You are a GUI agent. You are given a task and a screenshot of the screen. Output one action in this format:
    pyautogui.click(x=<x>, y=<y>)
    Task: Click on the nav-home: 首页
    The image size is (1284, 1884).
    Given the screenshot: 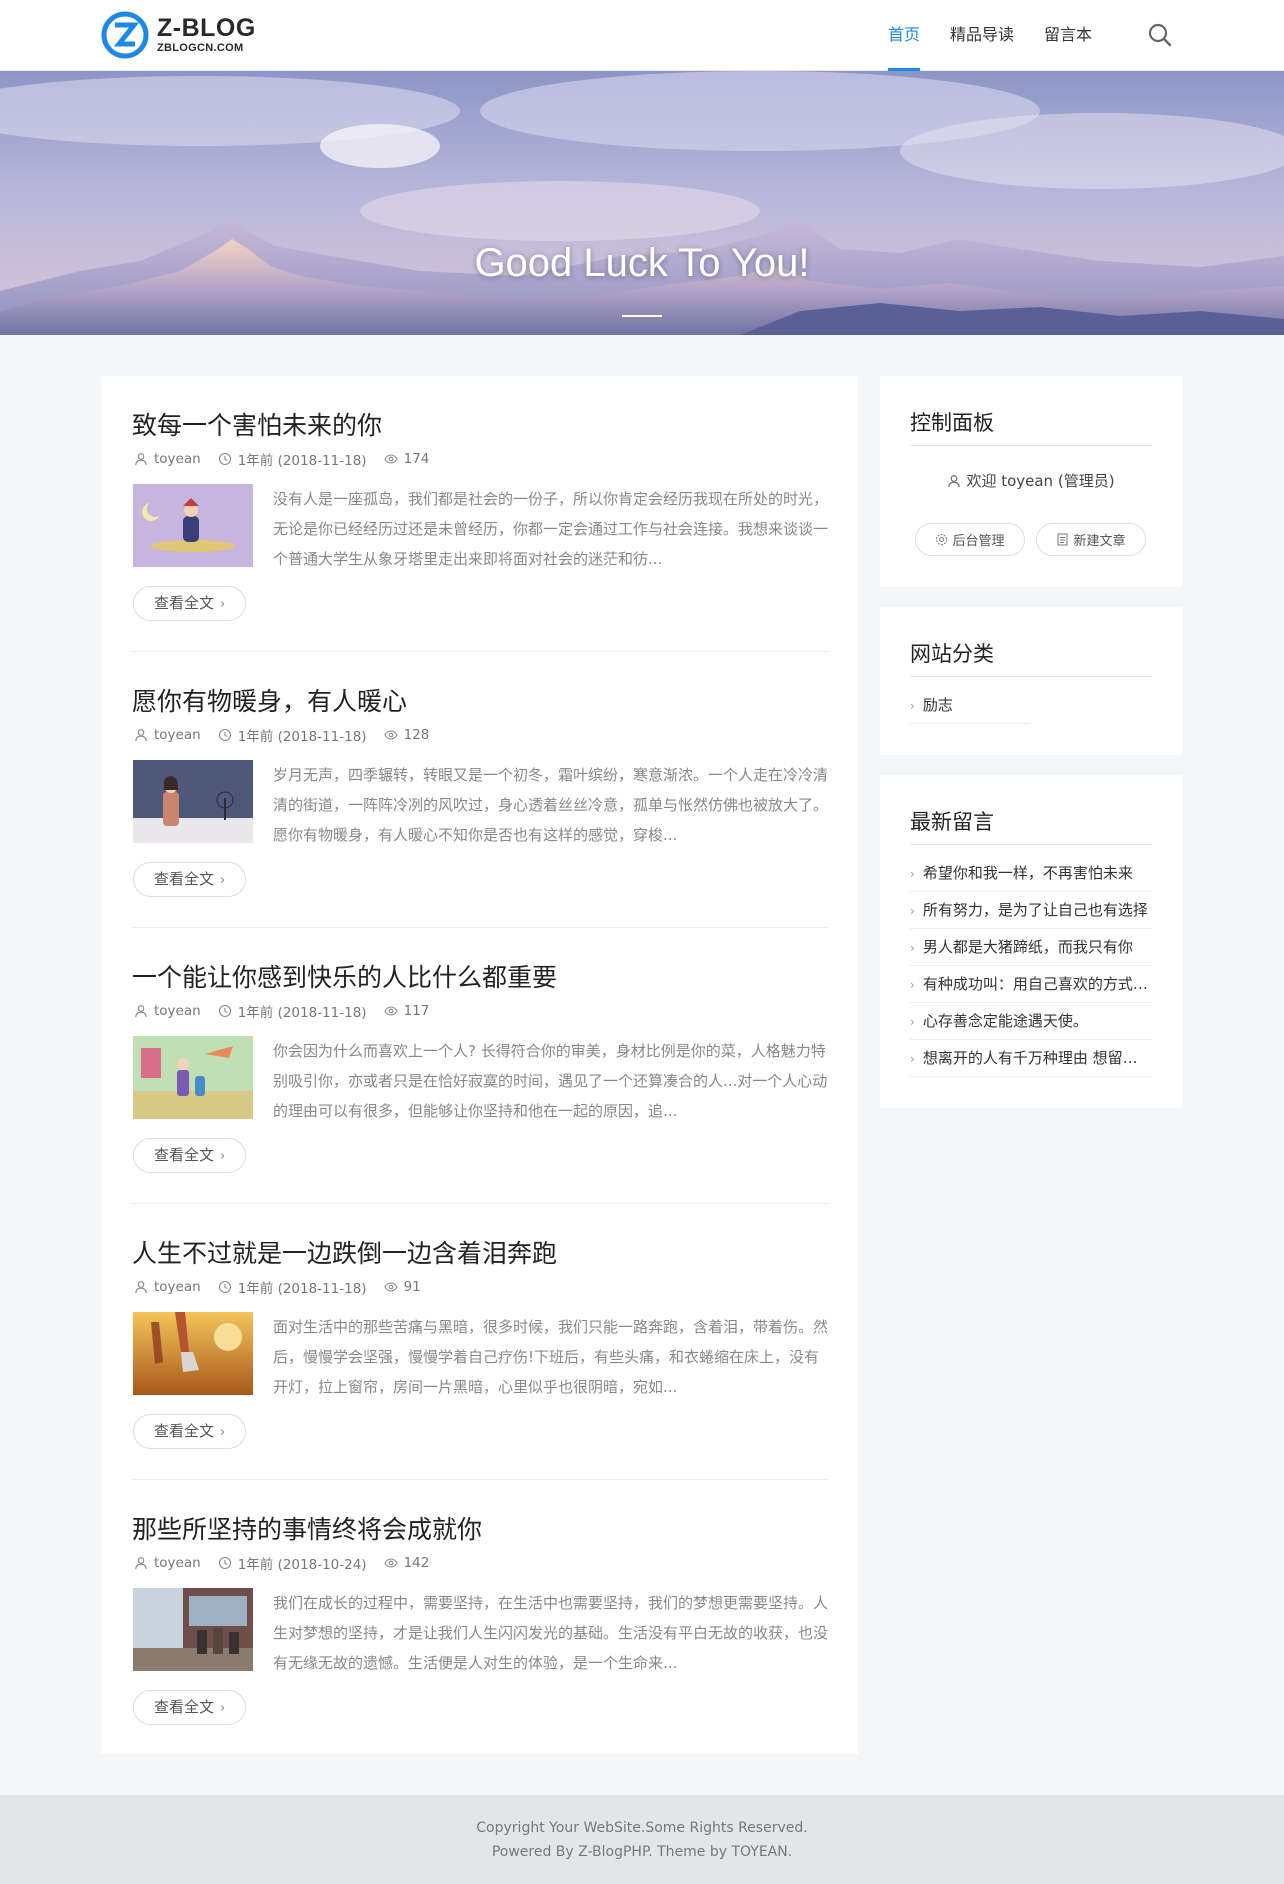 What is the action you would take?
    pyautogui.click(x=904, y=35)
    